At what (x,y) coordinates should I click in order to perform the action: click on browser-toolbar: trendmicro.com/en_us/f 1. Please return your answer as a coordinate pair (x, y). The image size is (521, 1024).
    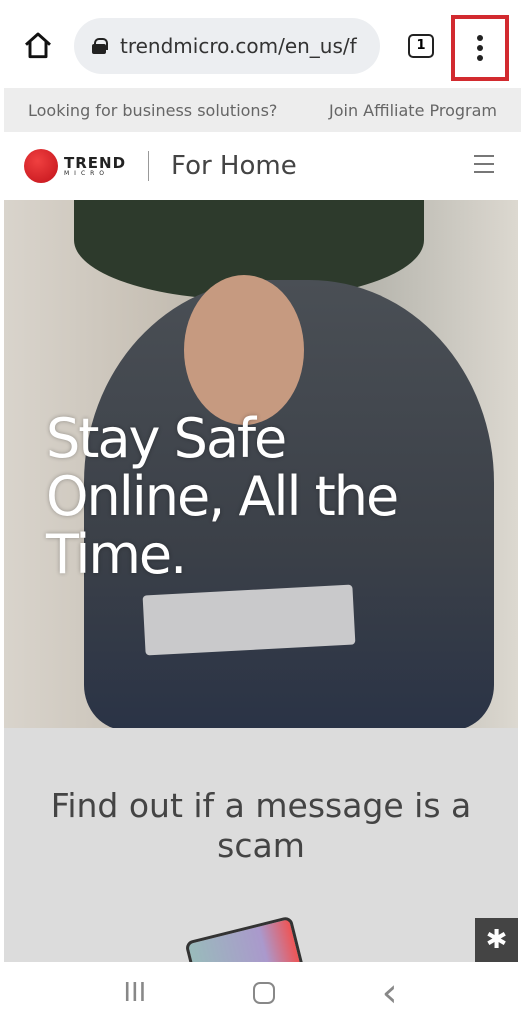
    Looking at the image, I should click on (260, 44).